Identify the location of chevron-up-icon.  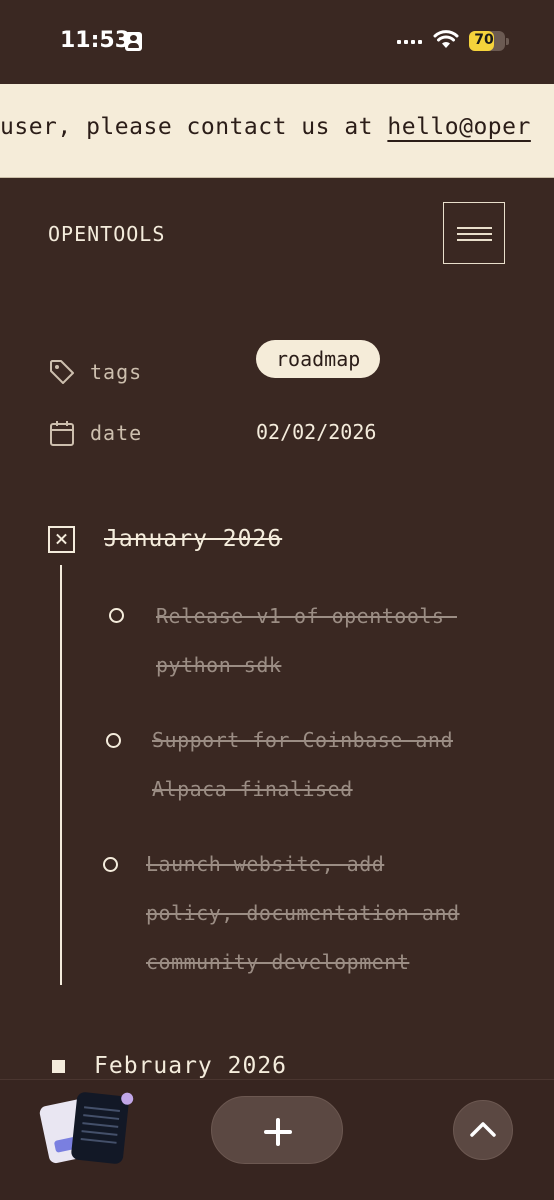
(483, 1129).